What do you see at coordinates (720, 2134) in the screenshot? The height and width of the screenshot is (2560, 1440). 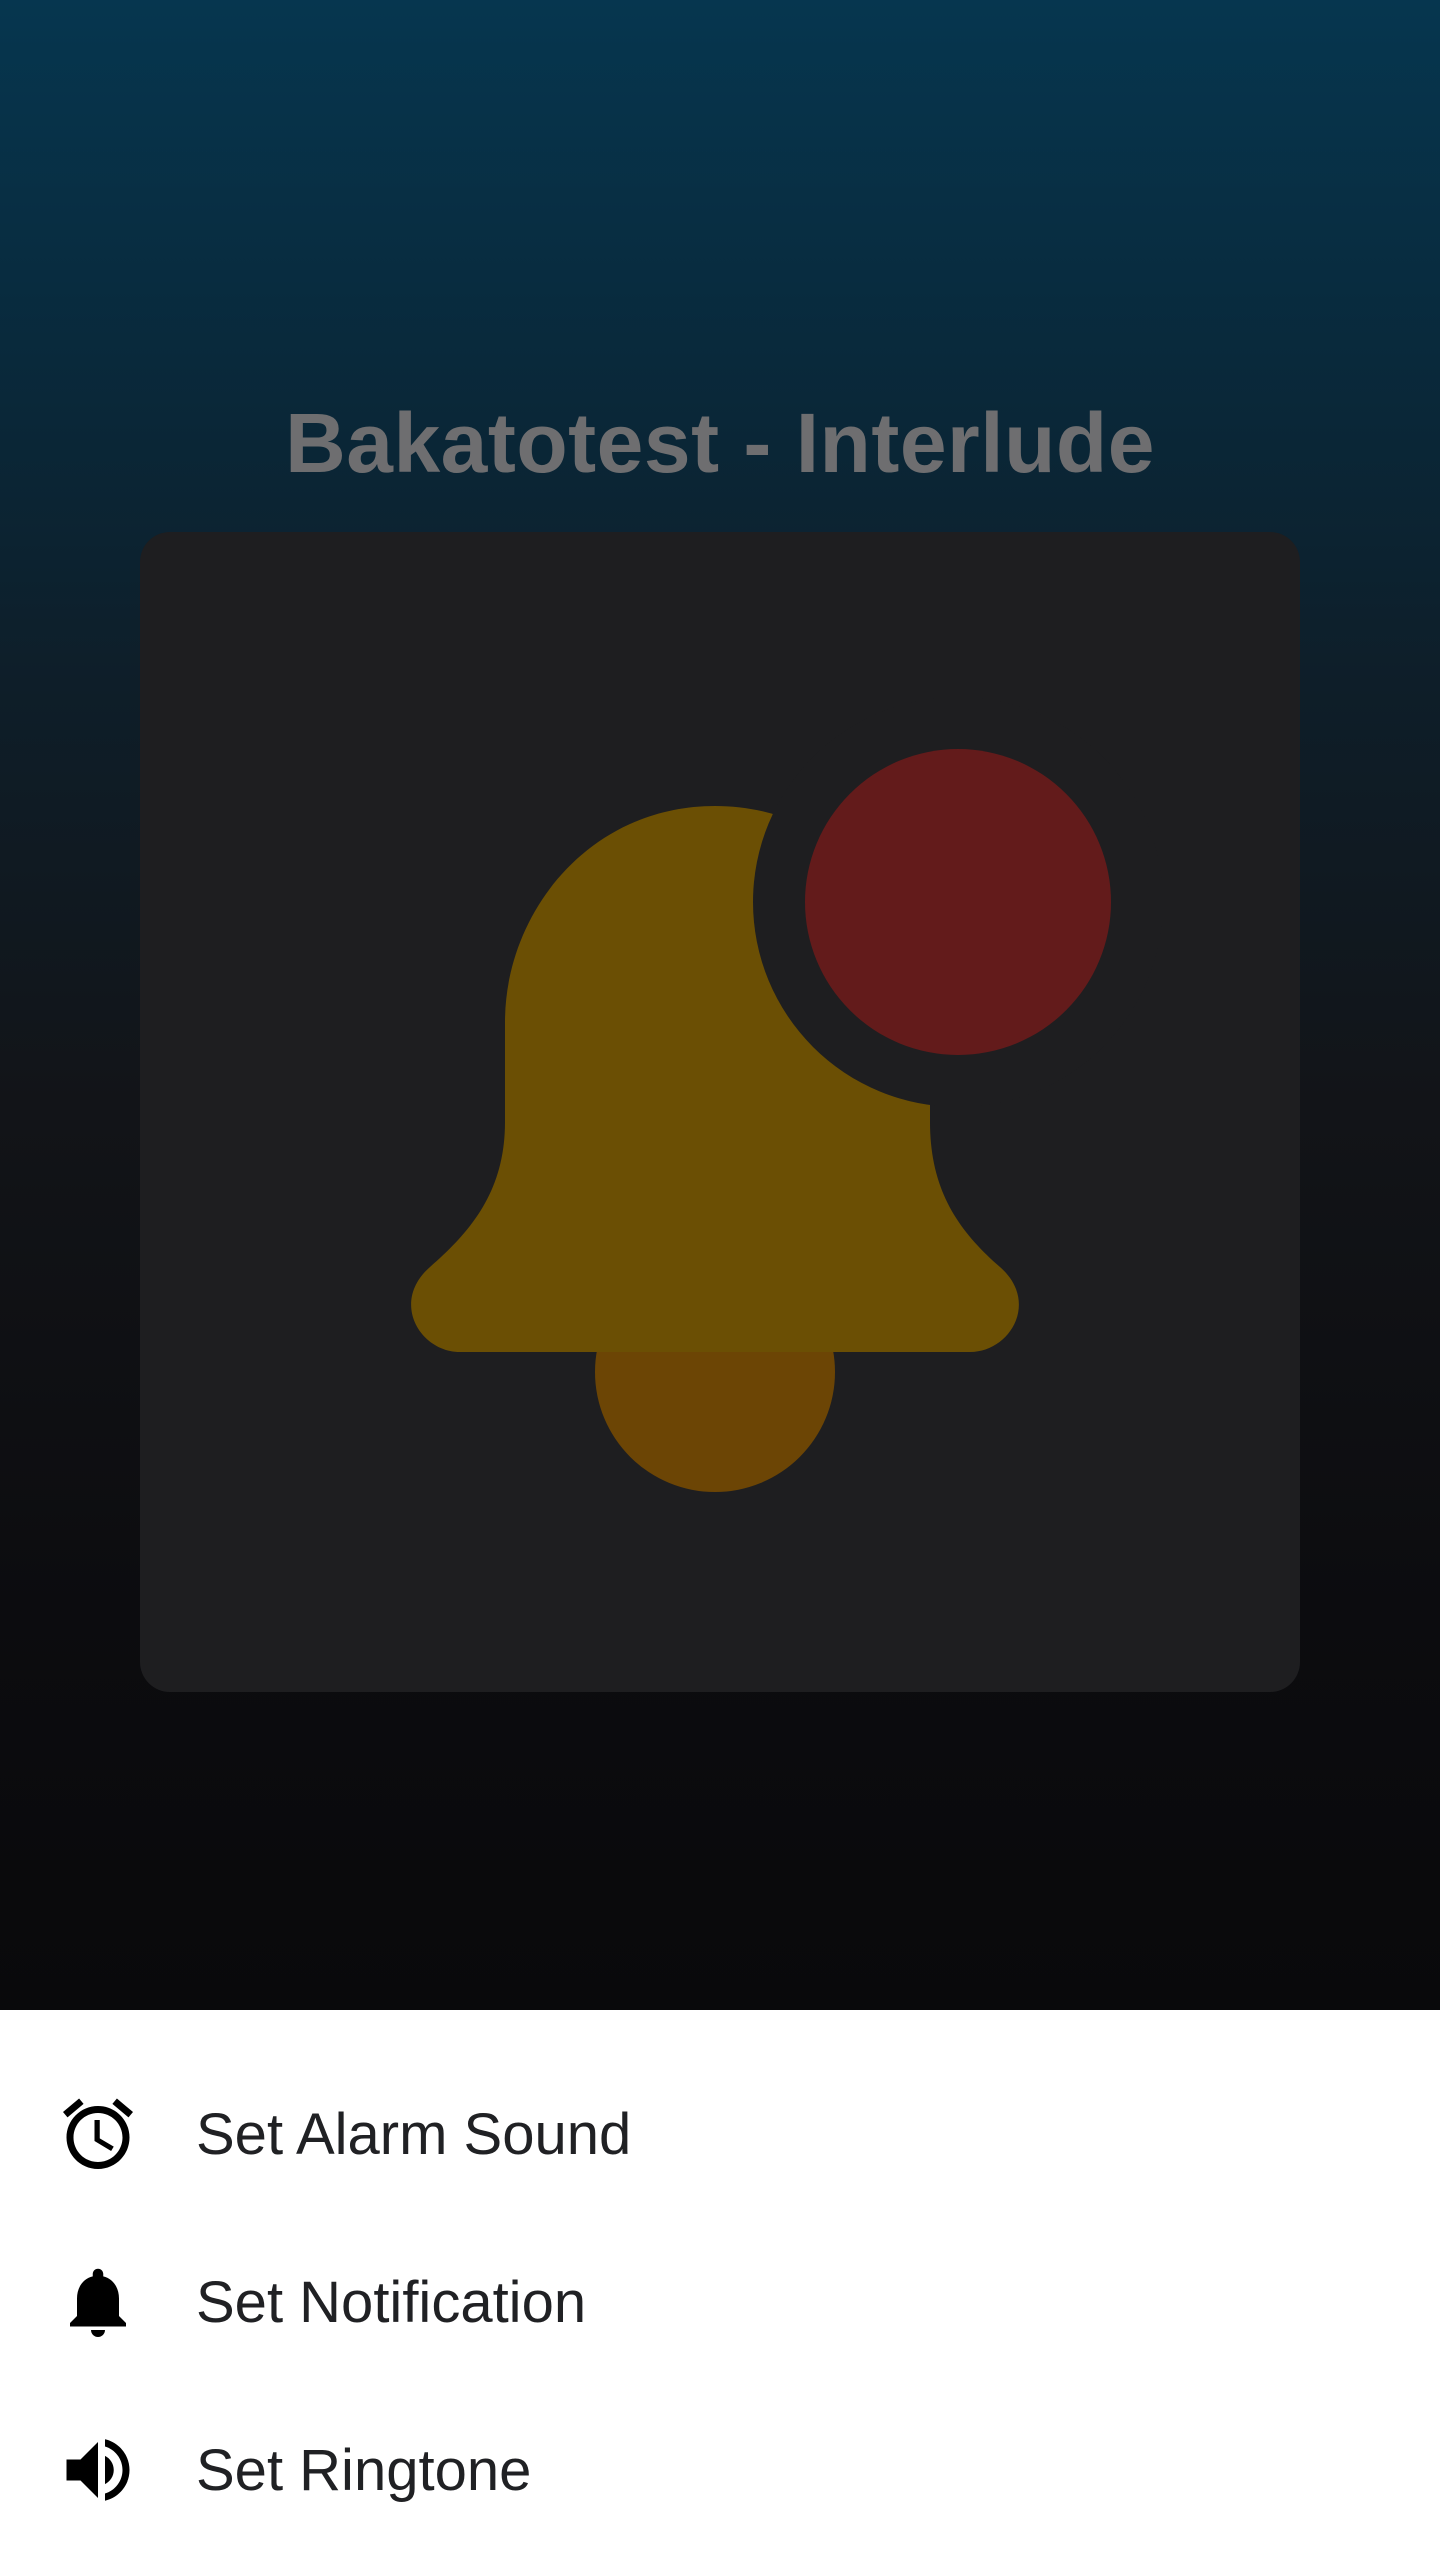 I see `set-alarm-sound-item: Set Alarm Sound` at bounding box center [720, 2134].